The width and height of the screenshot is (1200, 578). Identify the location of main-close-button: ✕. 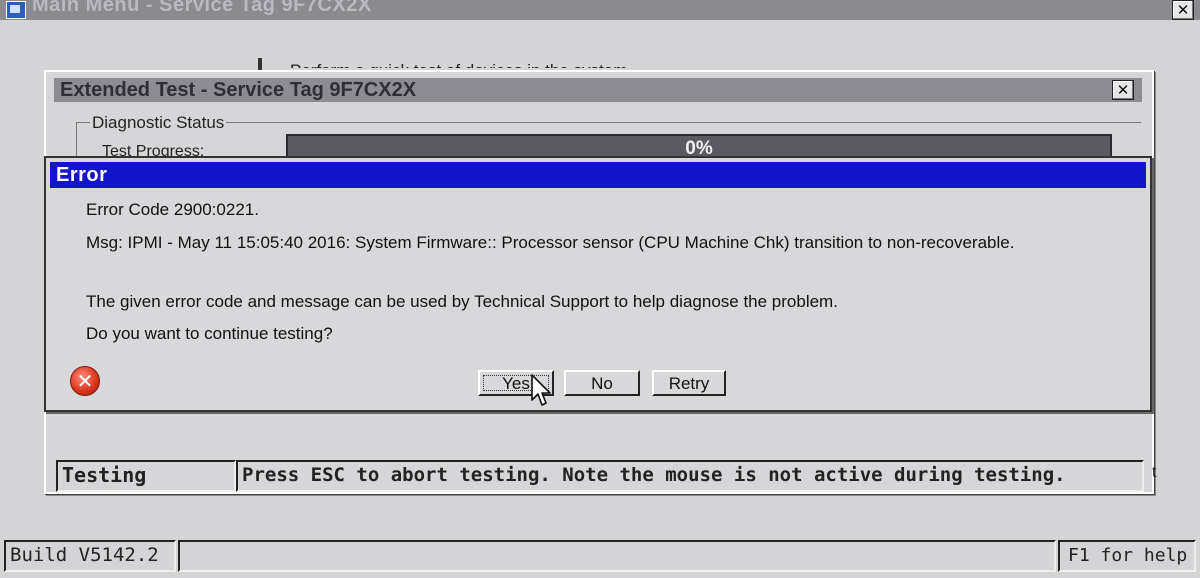
(1183, 10).